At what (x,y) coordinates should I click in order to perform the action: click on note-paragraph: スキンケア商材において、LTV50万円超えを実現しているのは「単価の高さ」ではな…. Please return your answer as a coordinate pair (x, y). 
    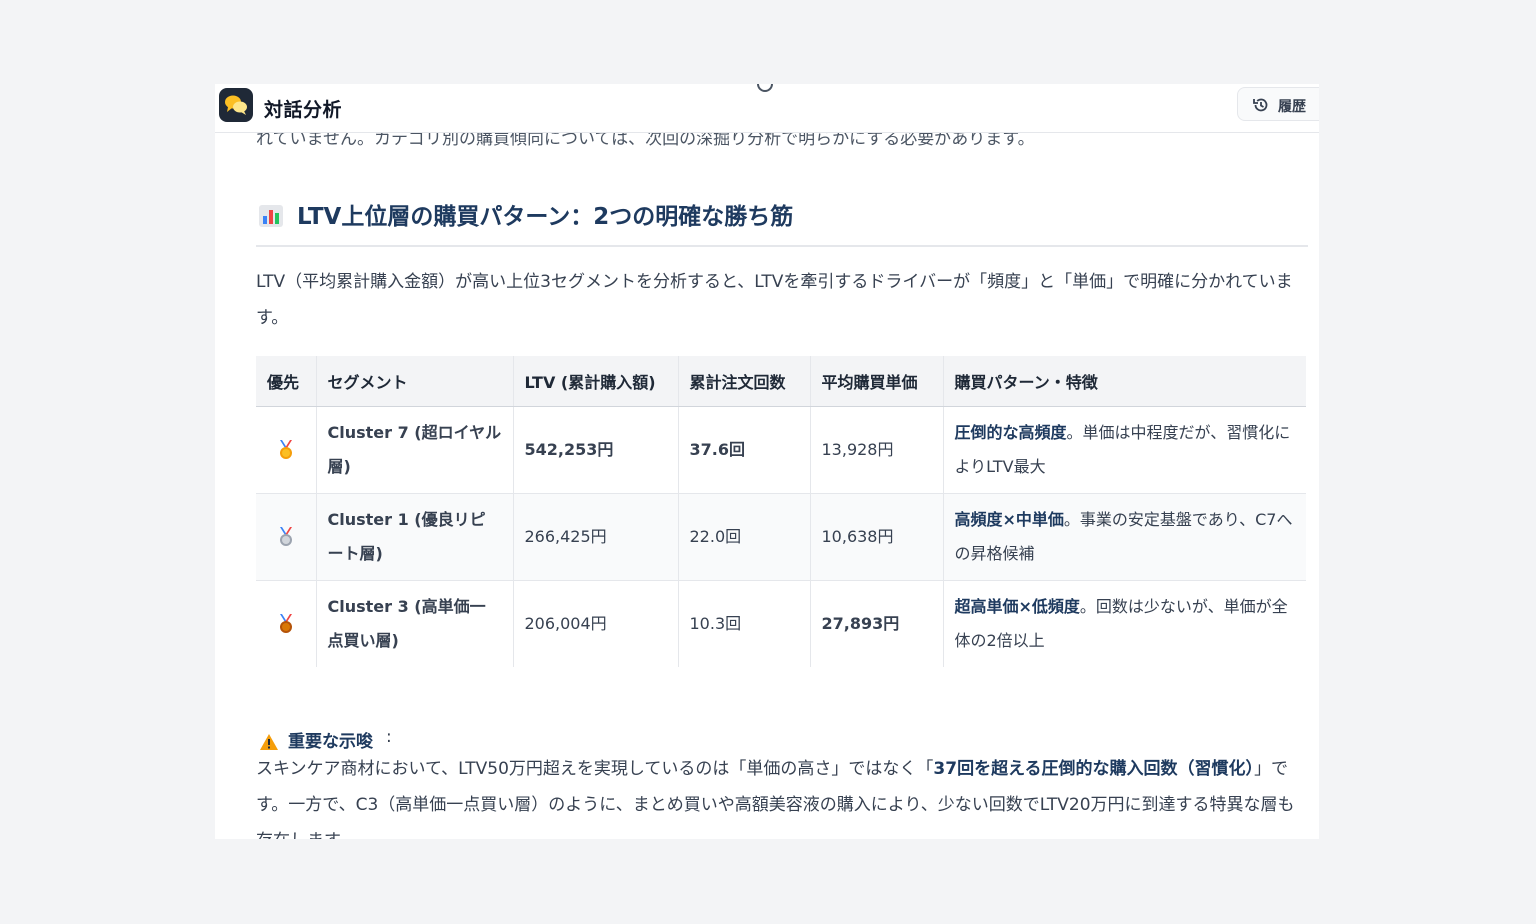
    Looking at the image, I should click on (782, 795).